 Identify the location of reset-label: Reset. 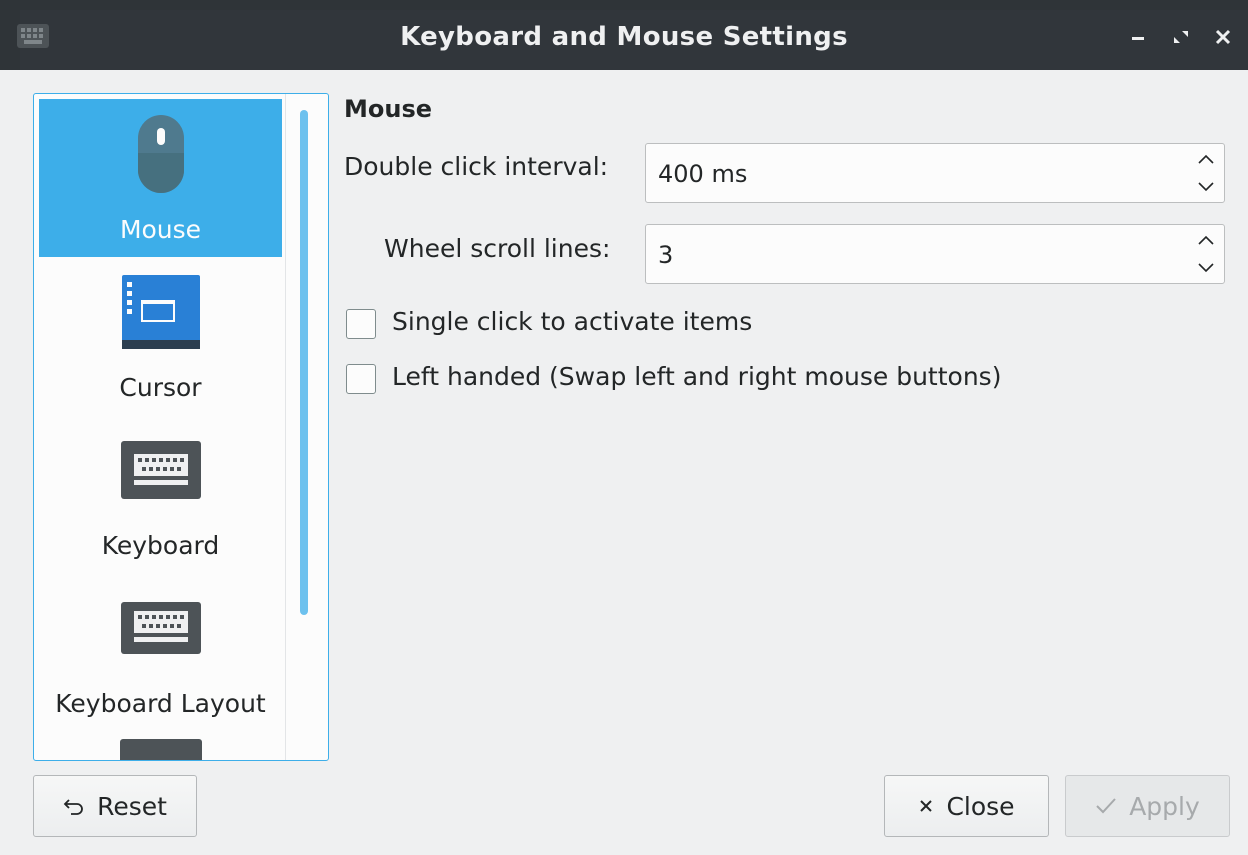
(132, 806).